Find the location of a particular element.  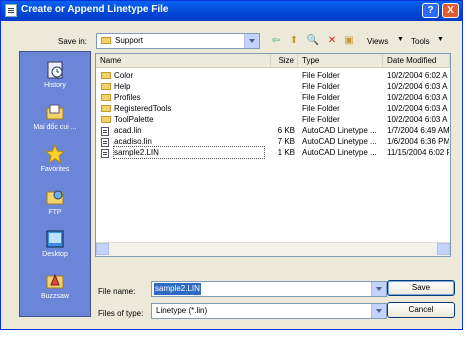

search-web-icon: 🔍 is located at coordinates (313, 40).